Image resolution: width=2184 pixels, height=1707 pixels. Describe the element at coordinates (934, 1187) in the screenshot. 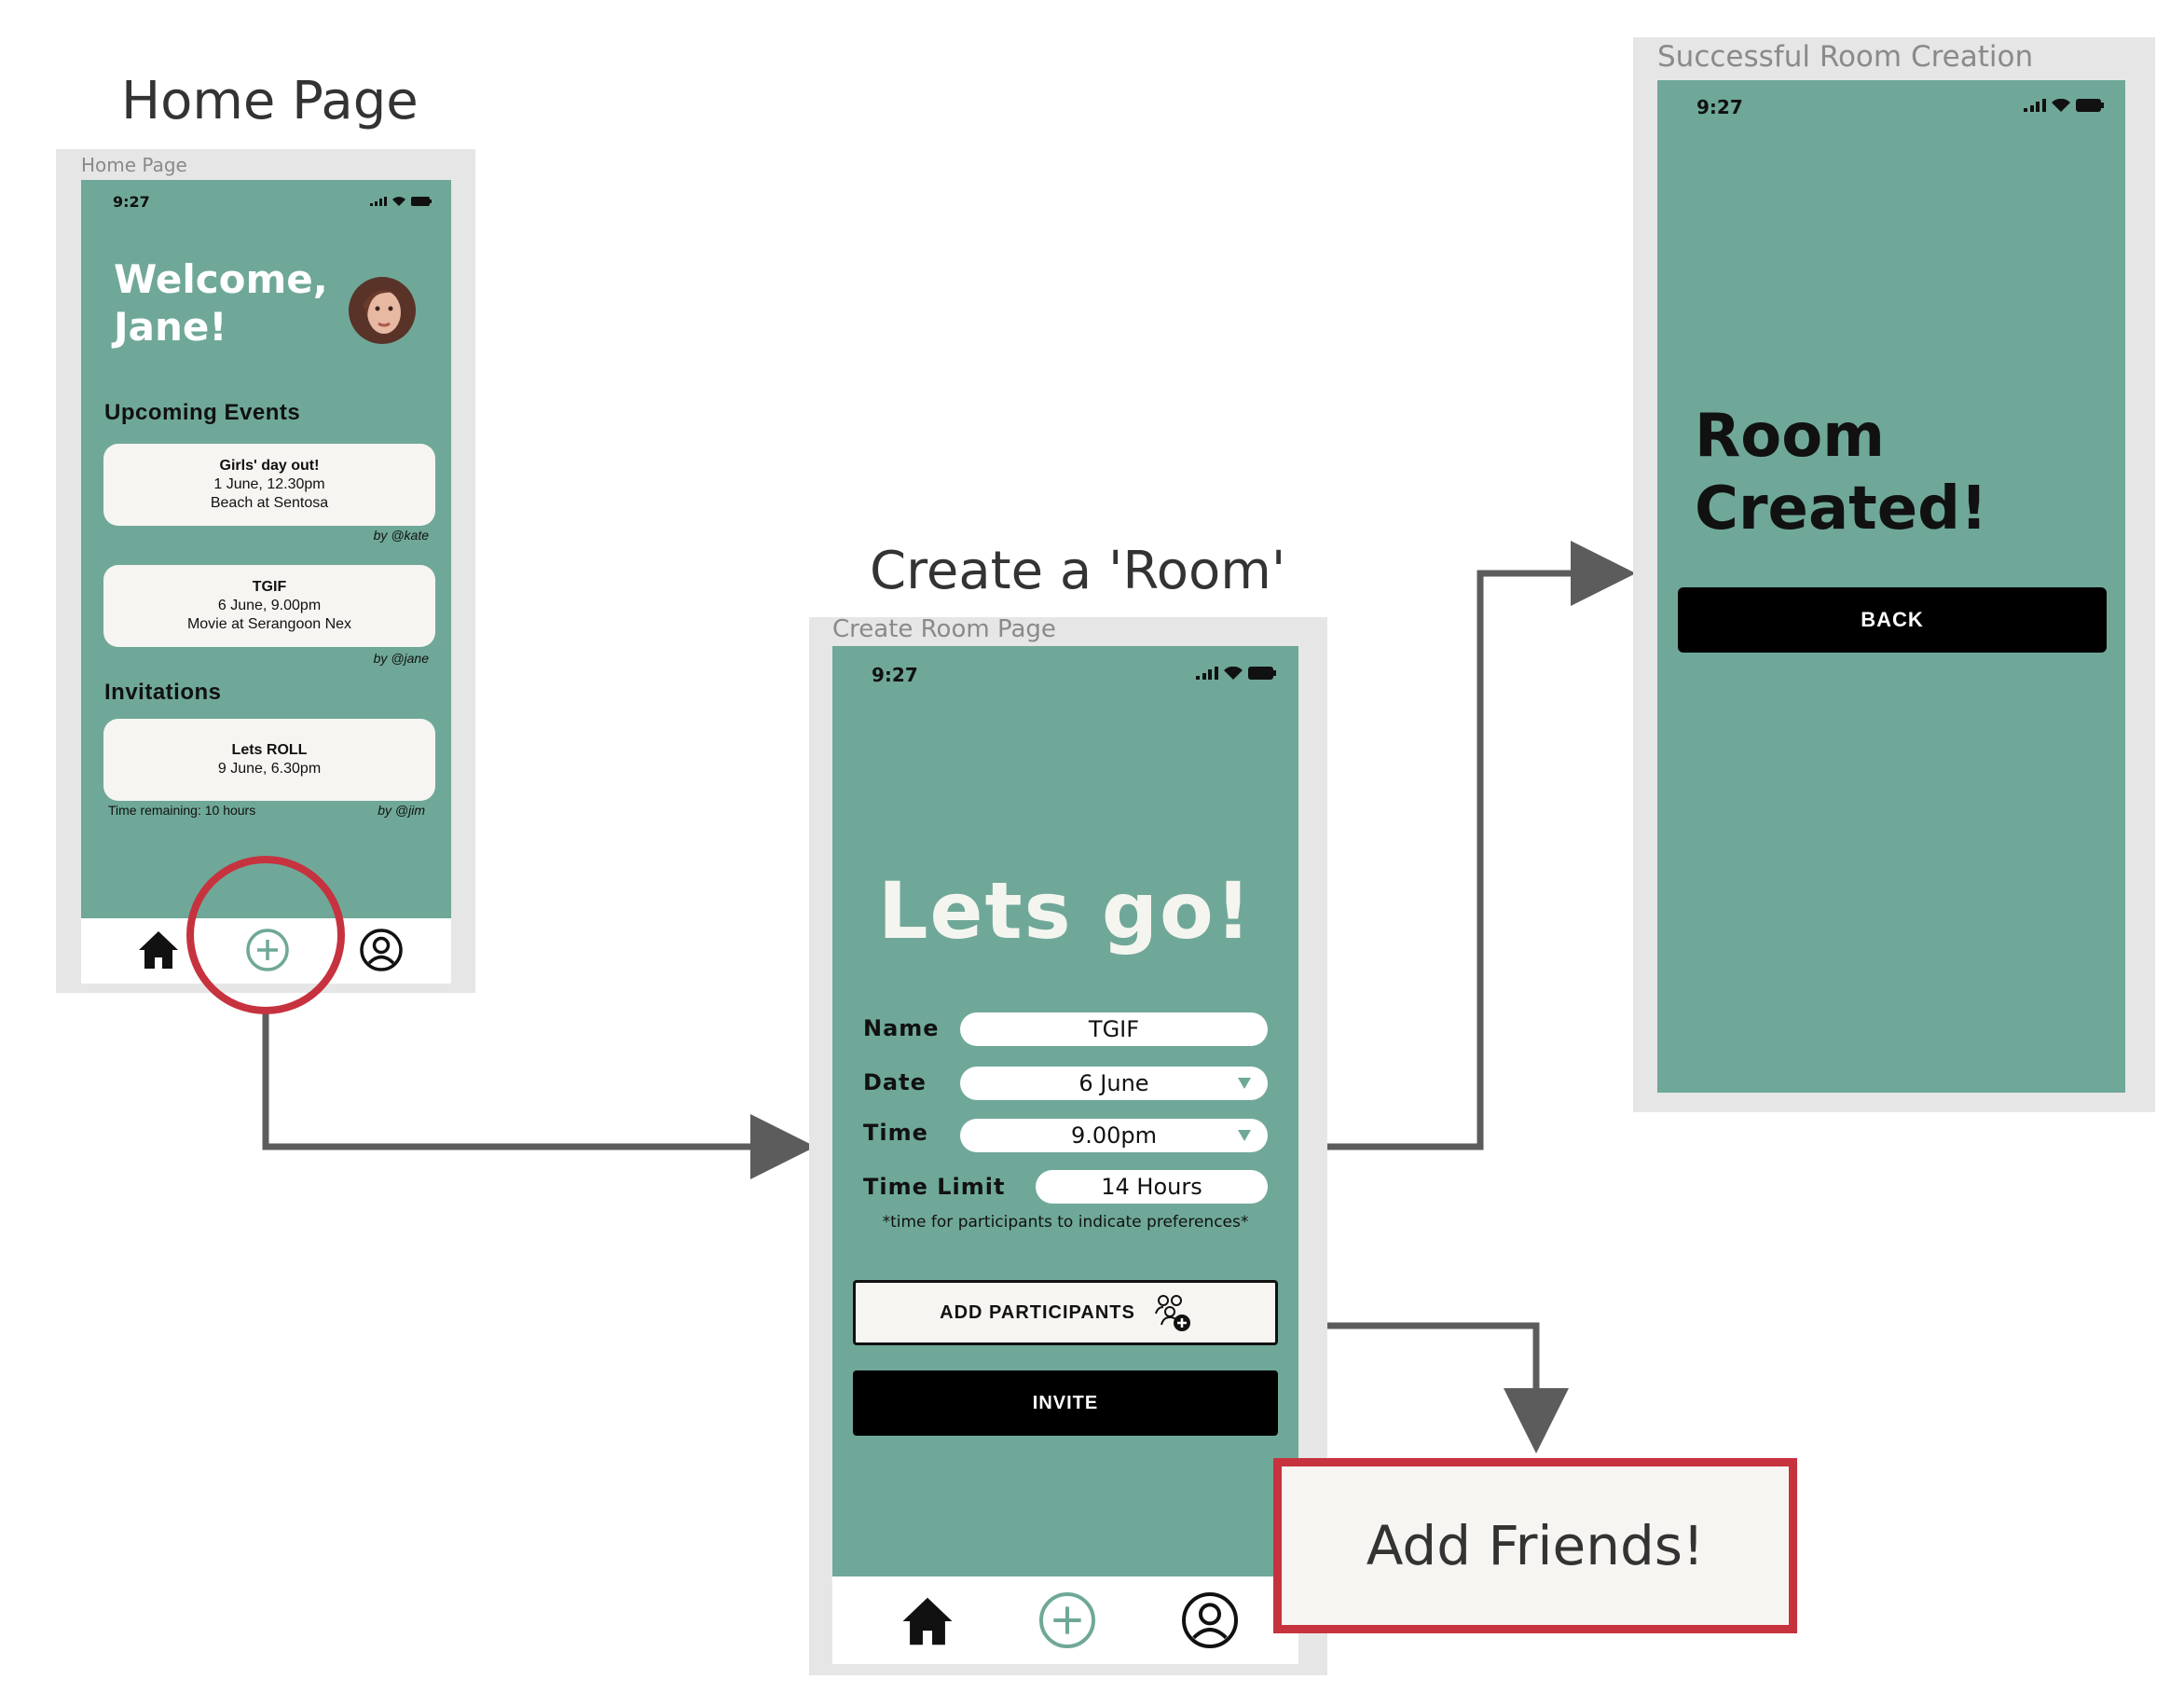

I see `time-limit-label: Time Limit` at that location.